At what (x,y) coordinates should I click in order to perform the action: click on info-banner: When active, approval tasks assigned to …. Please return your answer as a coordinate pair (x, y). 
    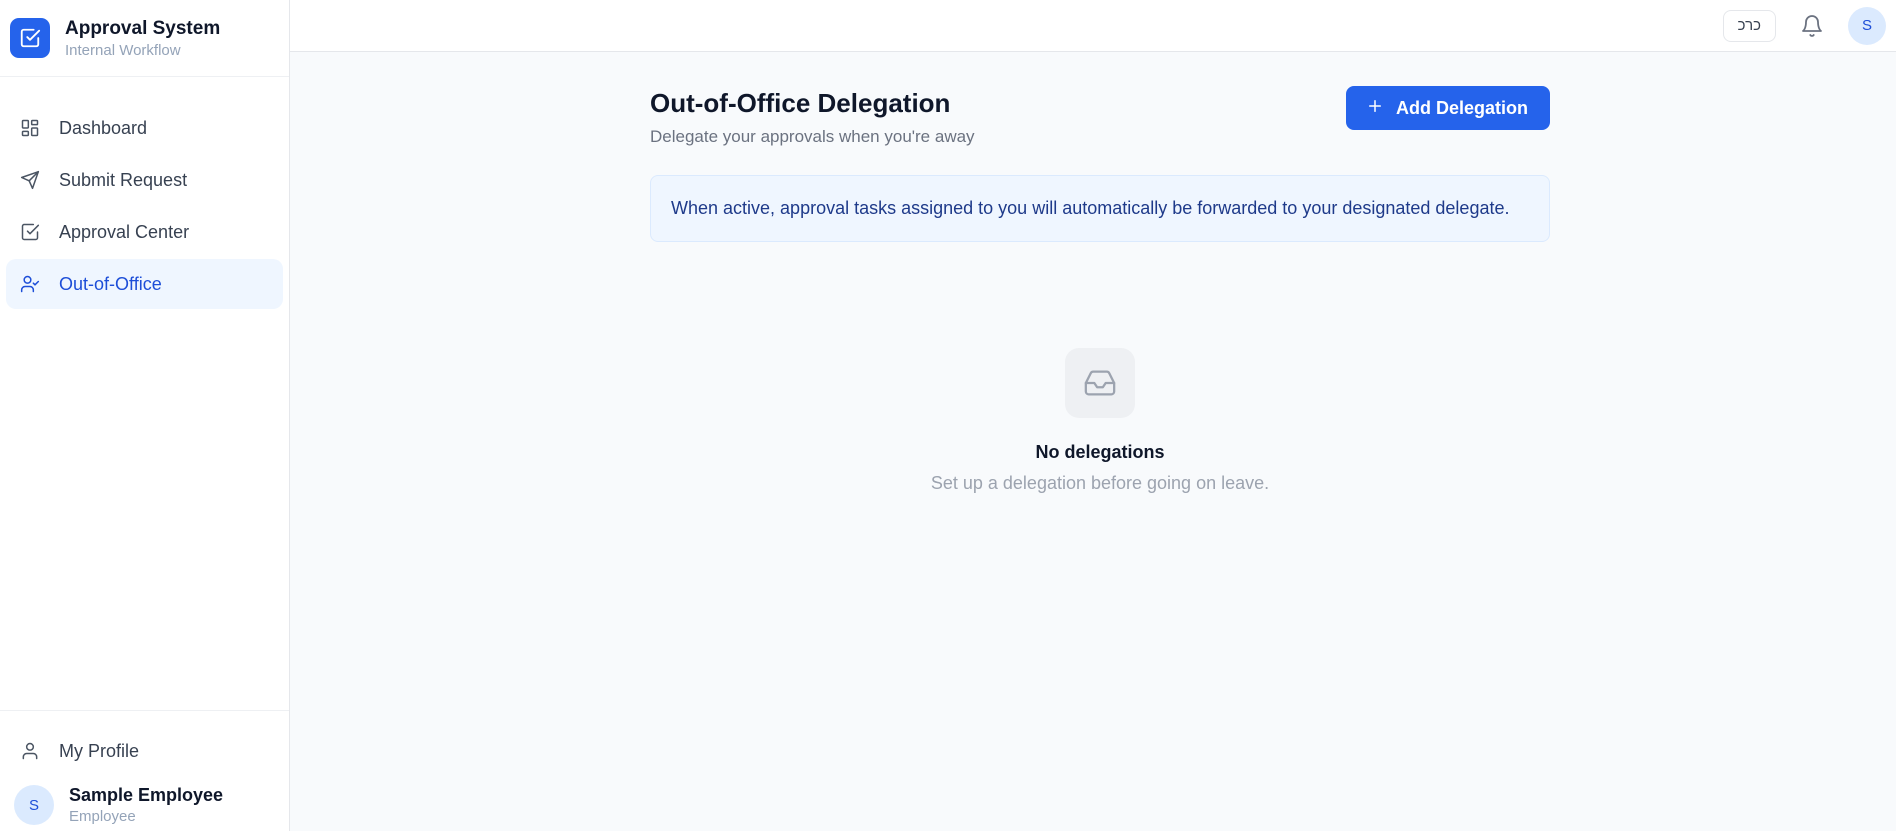
    Looking at the image, I should click on (1100, 208).